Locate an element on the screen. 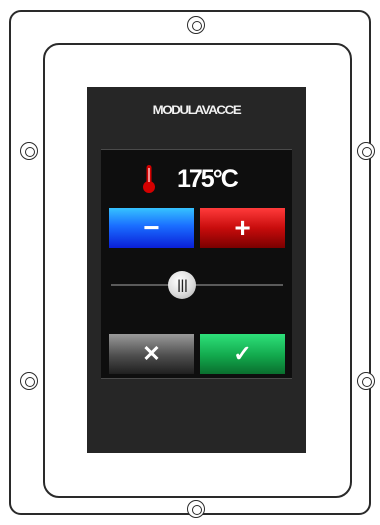  screw-left-lower is located at coordinates (29, 381).